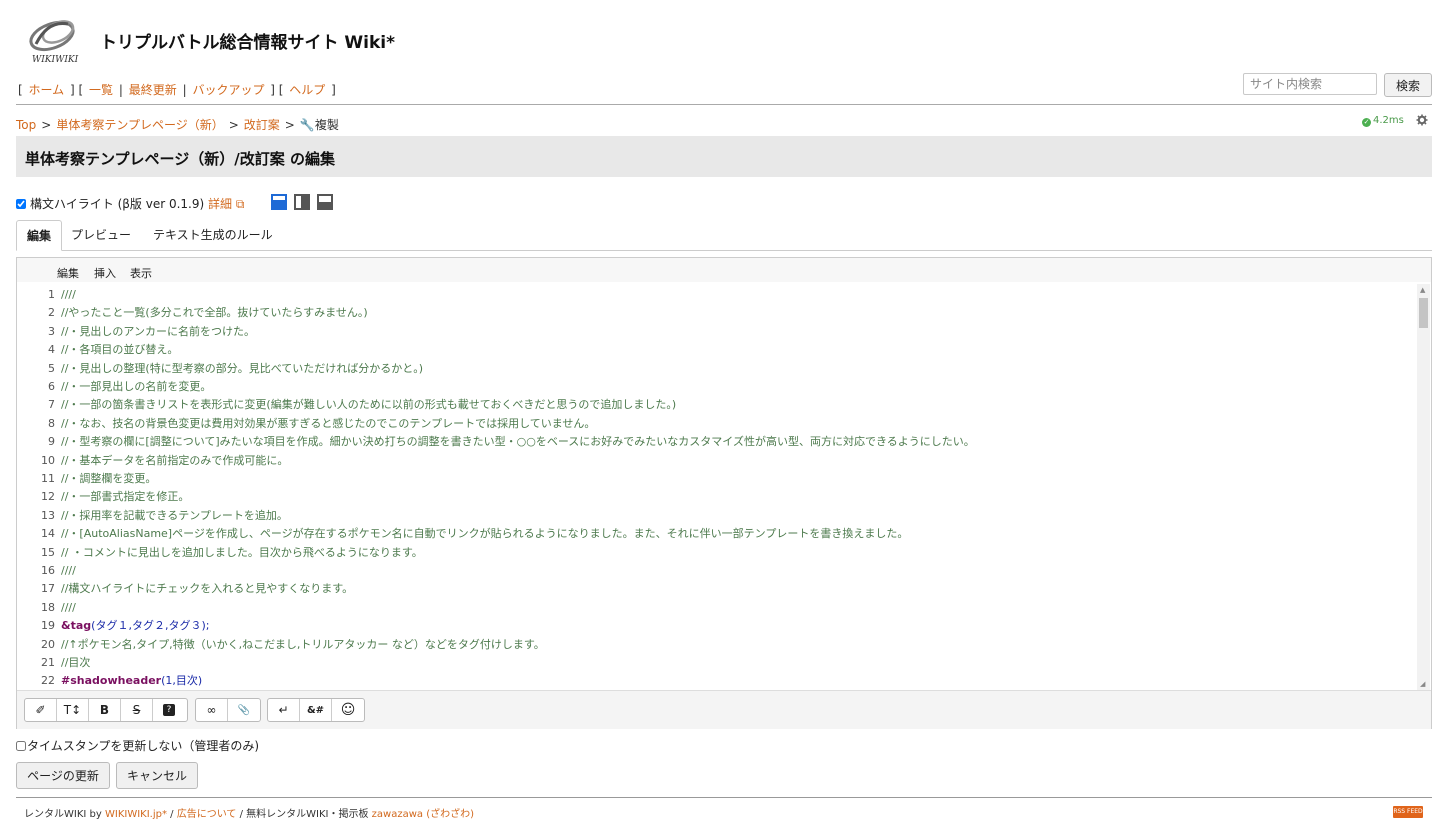 Image resolution: width=1448 pixels, height=826 pixels. I want to click on code-line: 11 //・調整欄を変更。, so click(86, 479).